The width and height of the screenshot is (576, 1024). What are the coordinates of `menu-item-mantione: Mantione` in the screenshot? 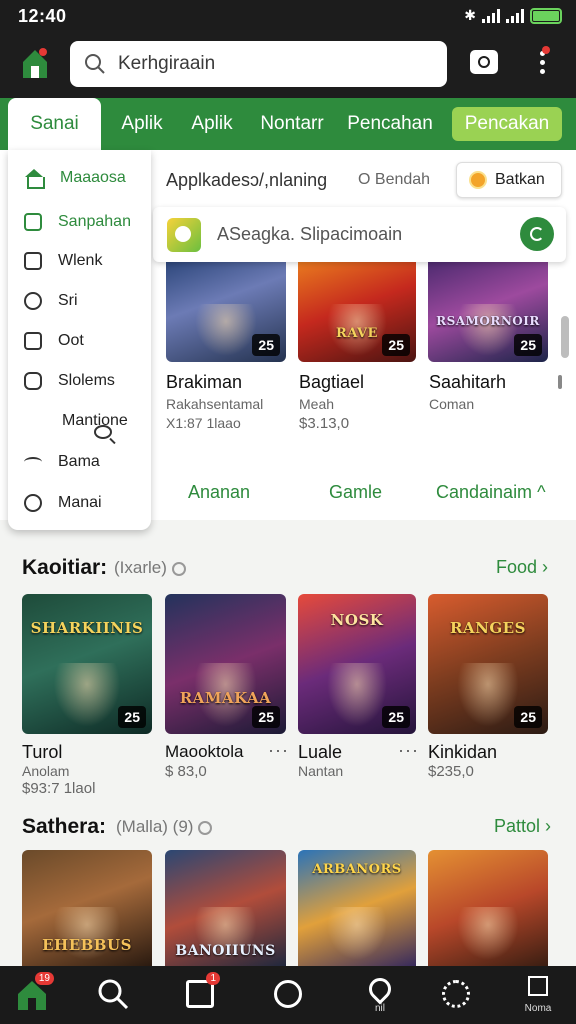 It's located at (79, 421).